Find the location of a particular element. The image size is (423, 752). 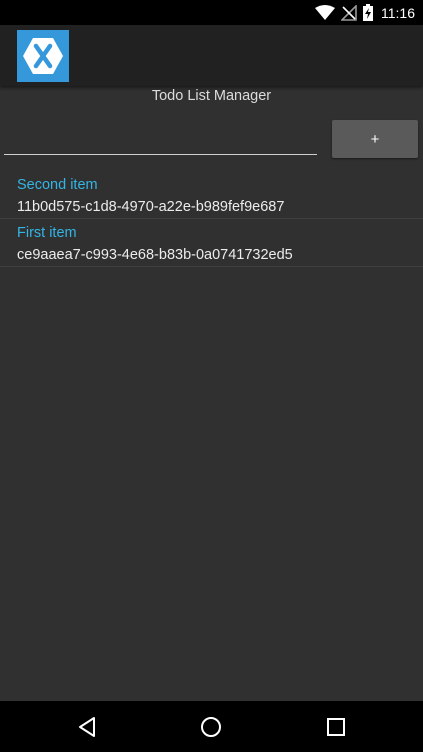

no-signal-icon is located at coordinates (349, 12).